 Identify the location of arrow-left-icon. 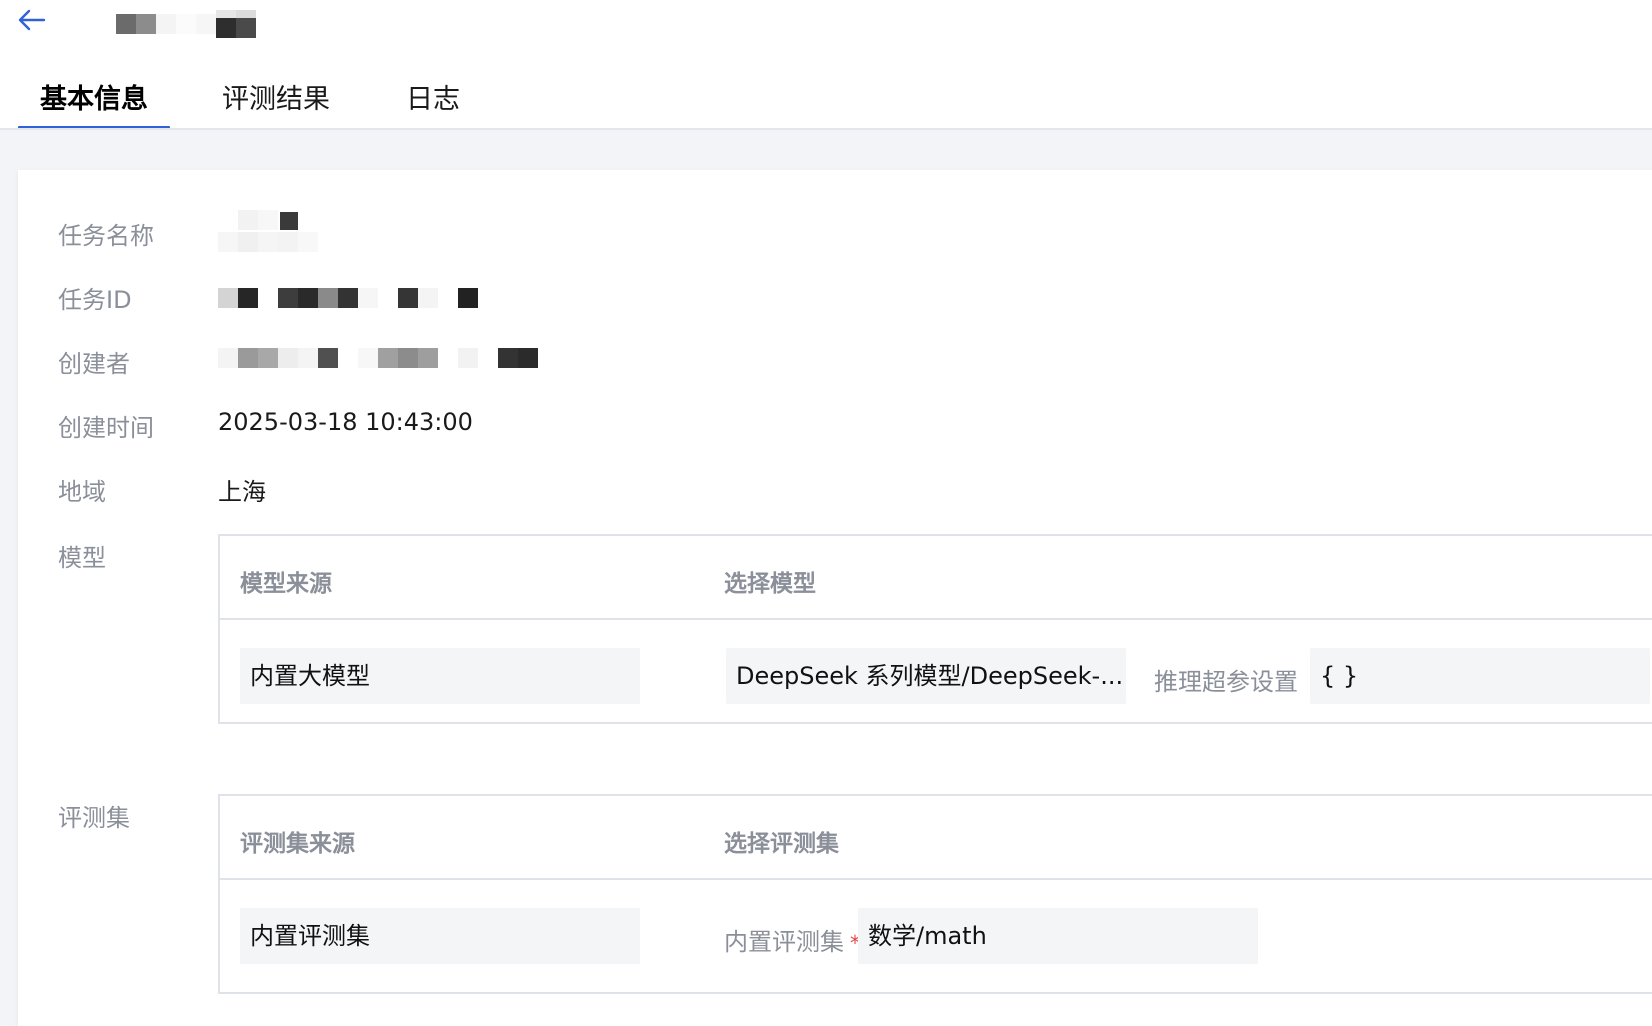
(32, 20).